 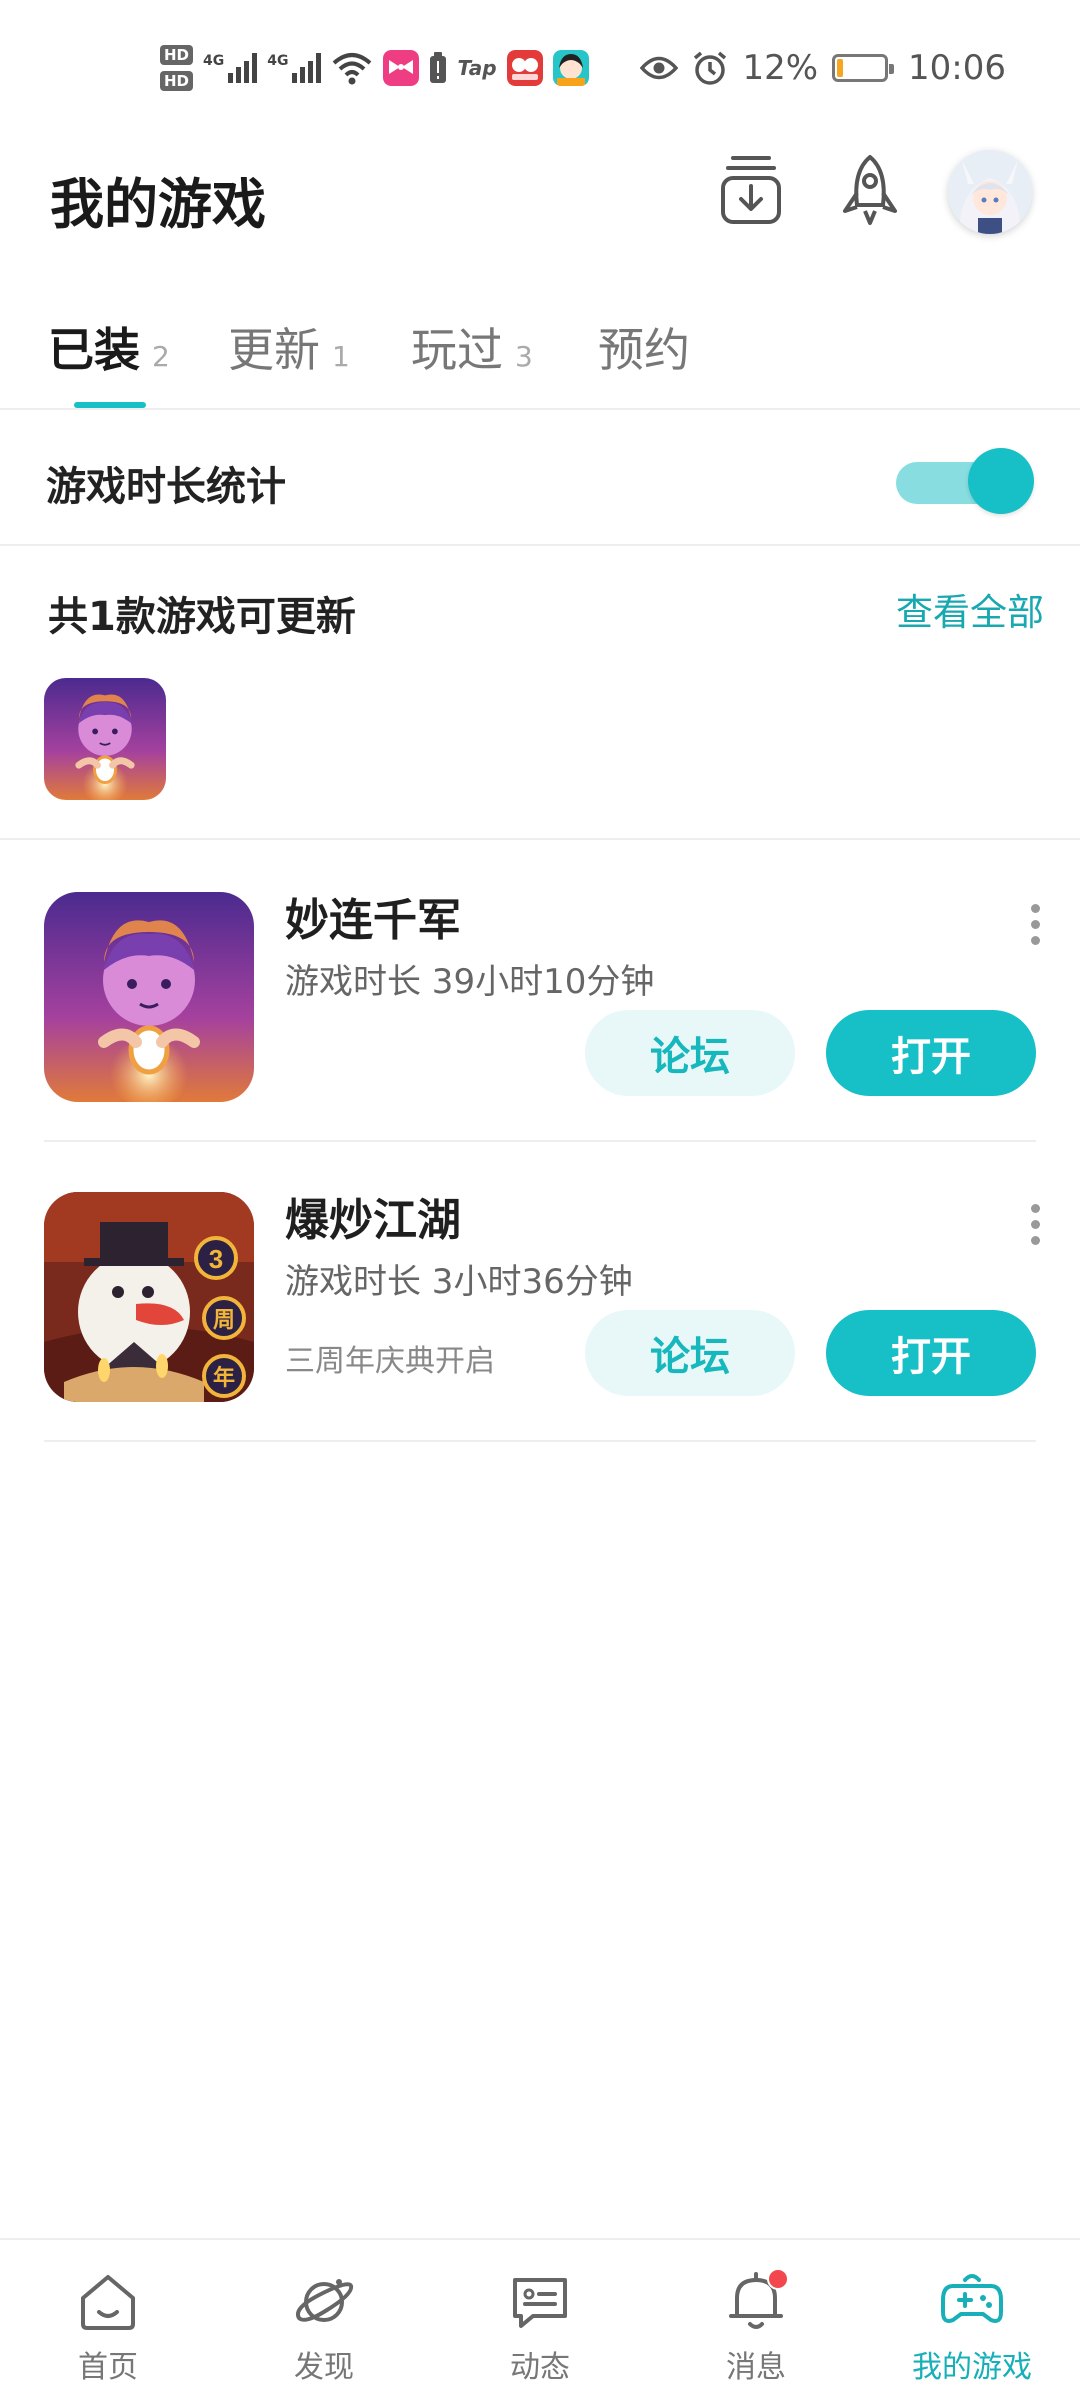 I want to click on gamepad-icon, so click(x=972, y=2298).